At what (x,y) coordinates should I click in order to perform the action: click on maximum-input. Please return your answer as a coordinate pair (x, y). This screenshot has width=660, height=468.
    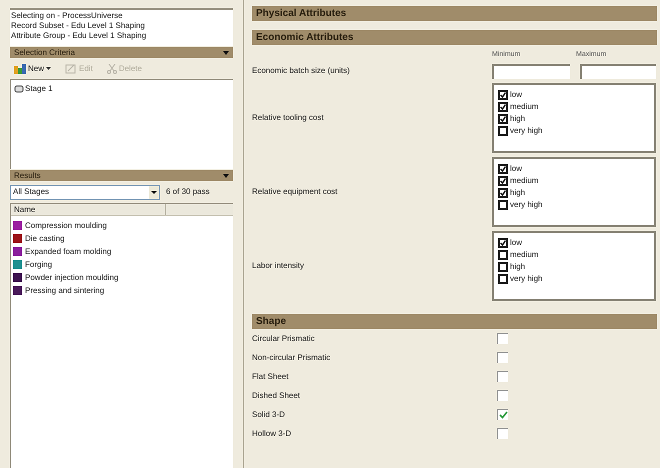
    Looking at the image, I should click on (618, 71).